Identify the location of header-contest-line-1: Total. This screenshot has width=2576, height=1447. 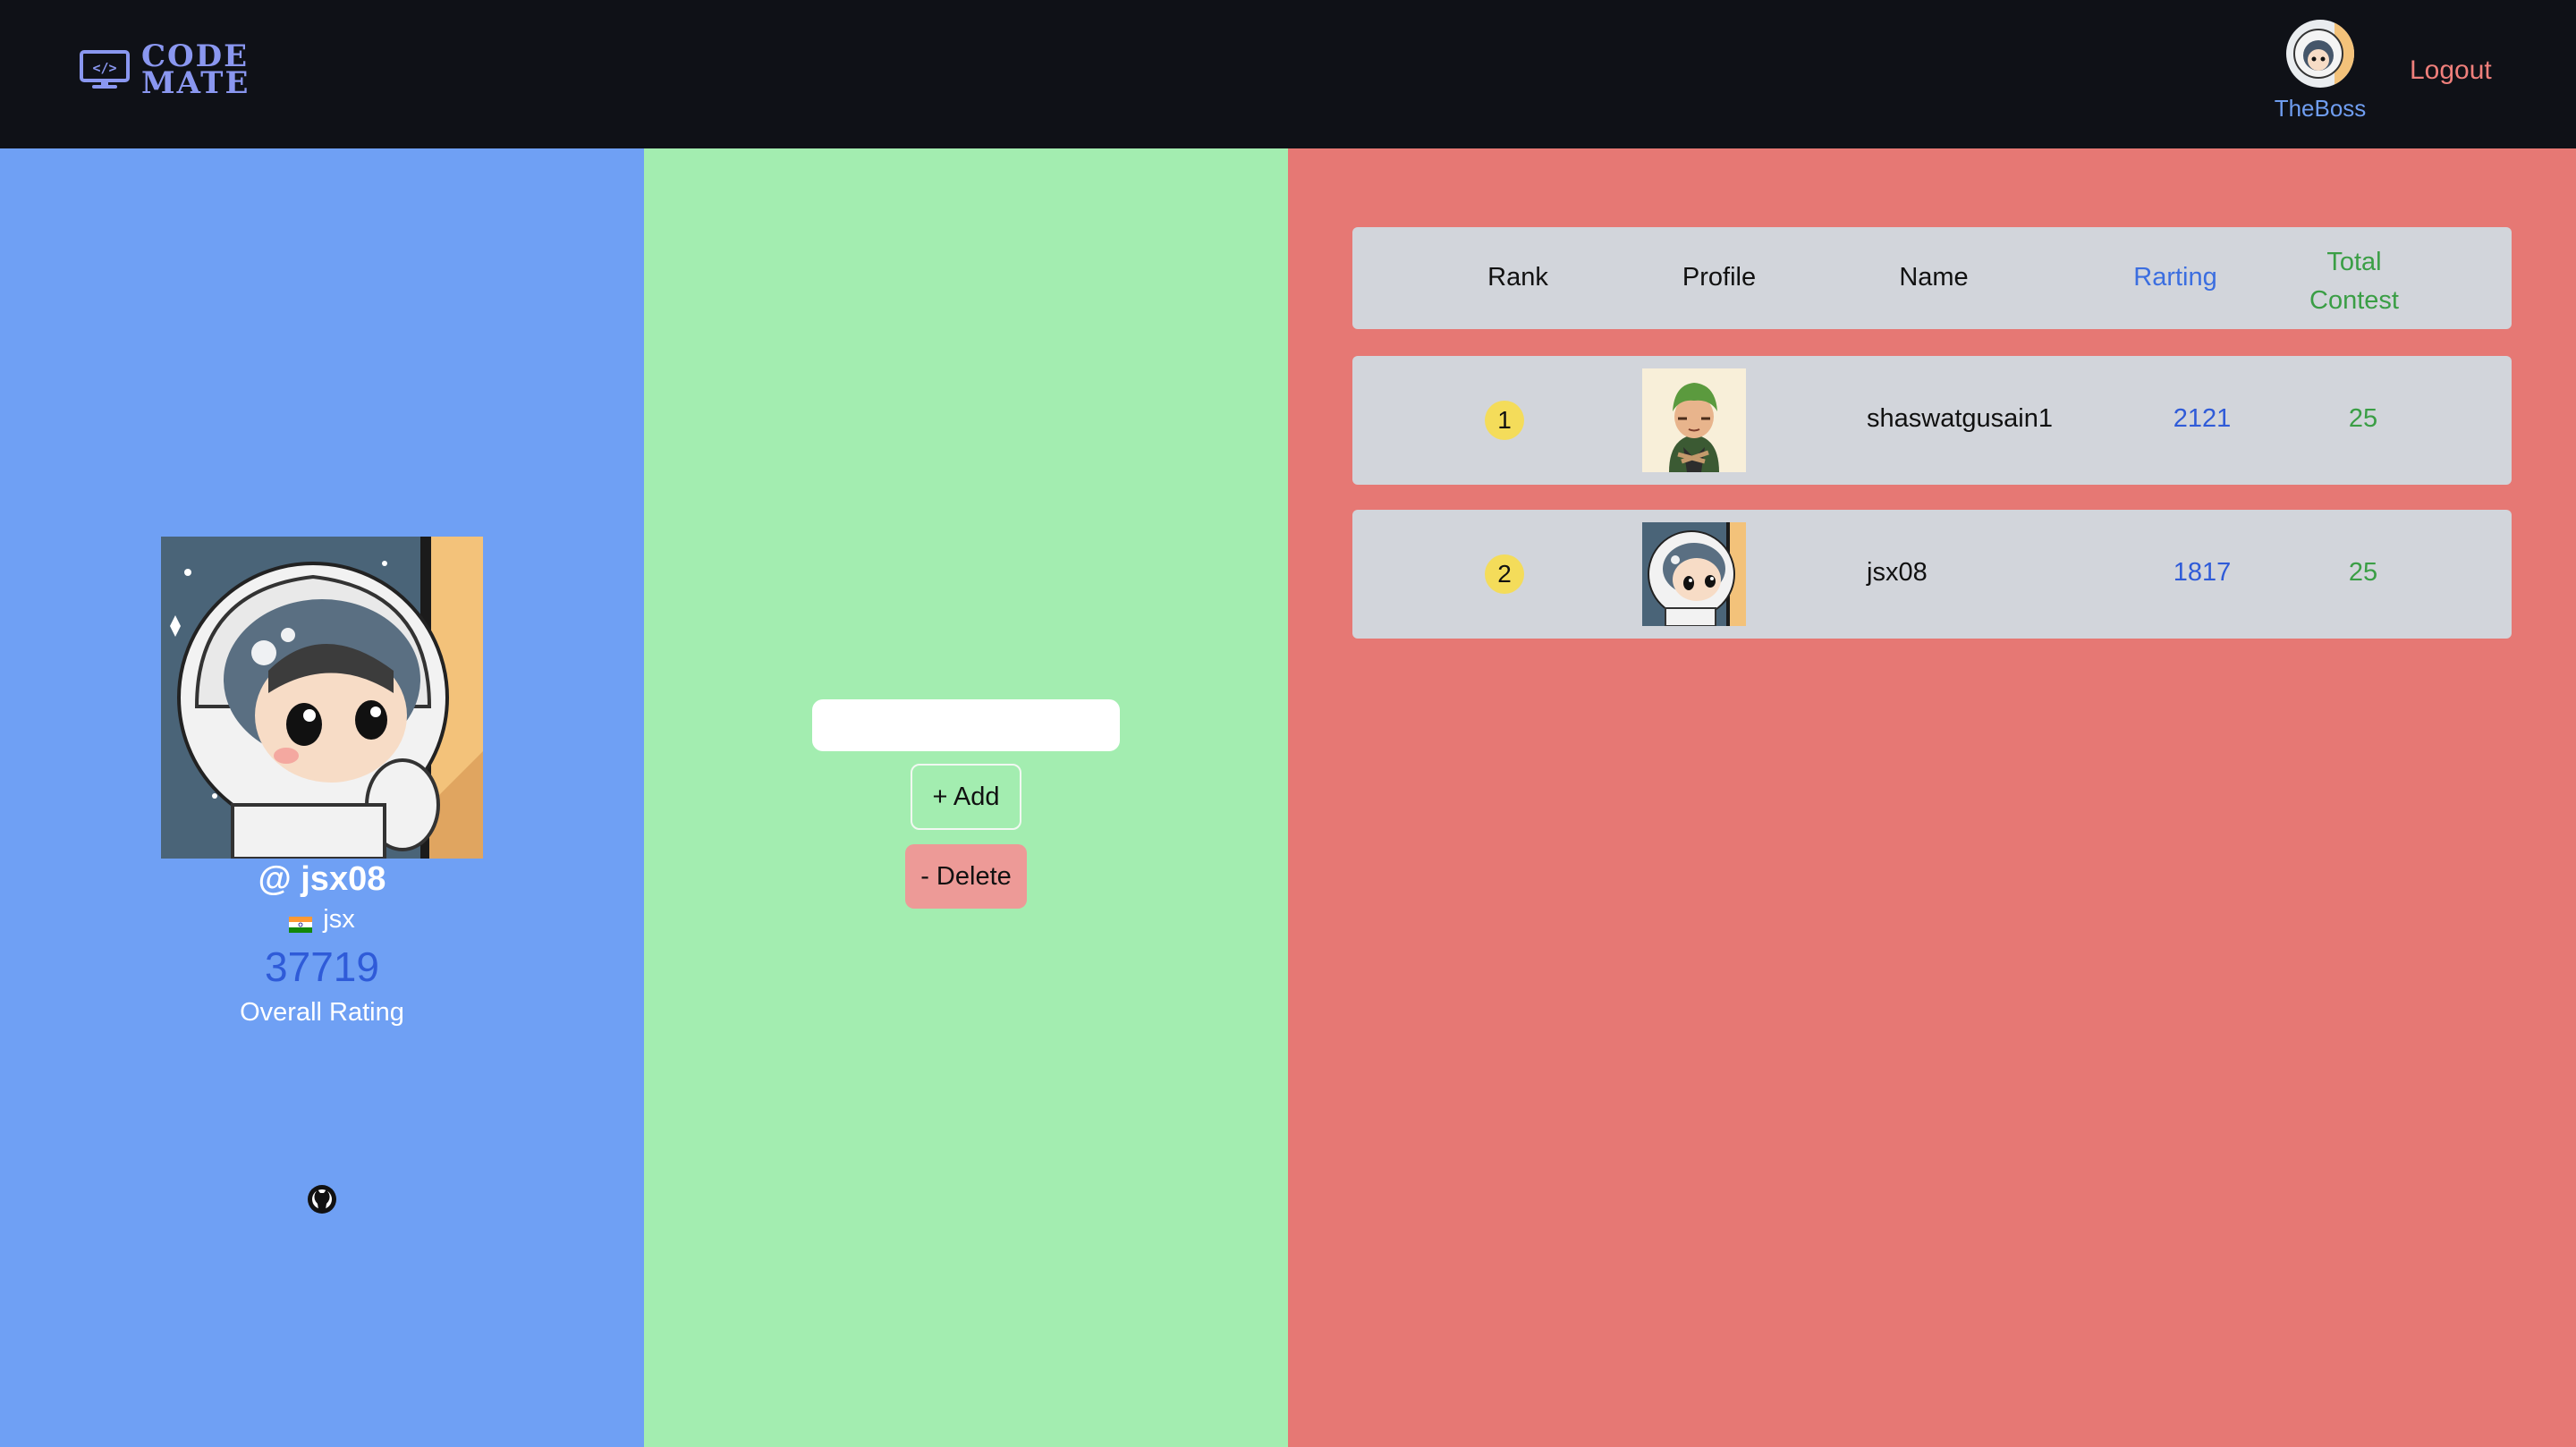
(2354, 262).